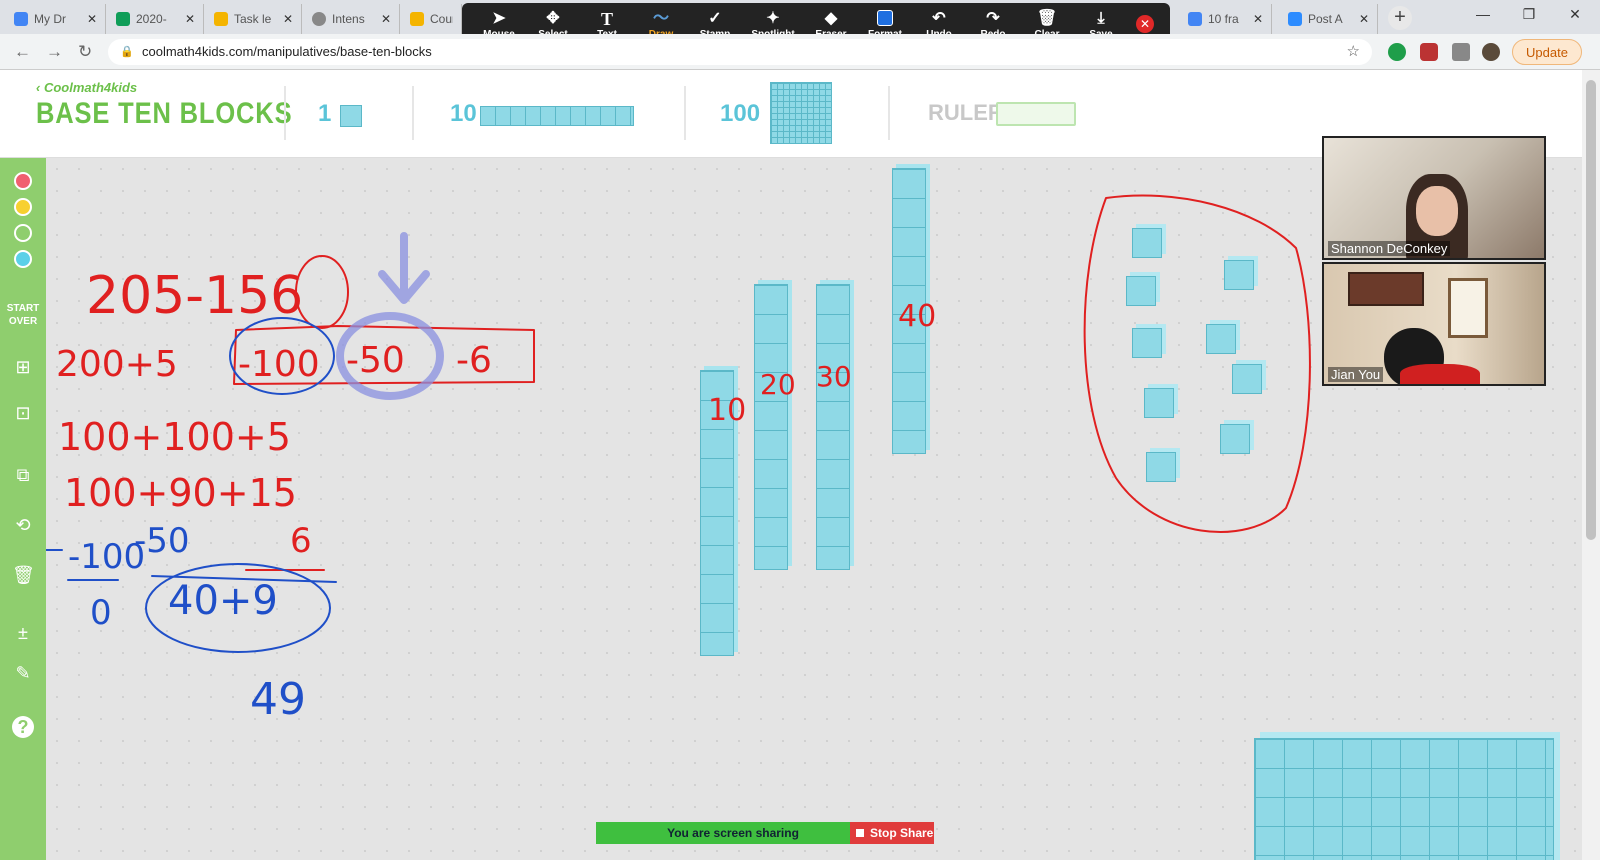  Describe the element at coordinates (23, 233) in the screenshot. I see `color-green-button` at that location.